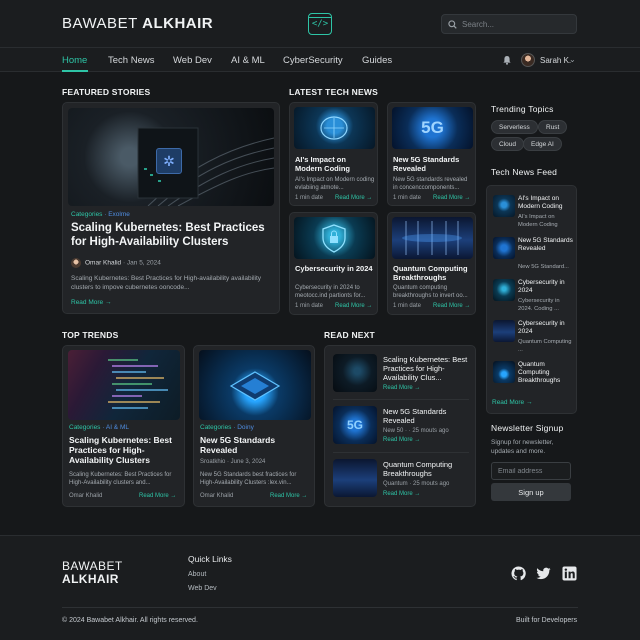 This screenshot has height=640, width=640. Describe the element at coordinates (401, 388) in the screenshot. I see `readnext-more-1: Read More →` at that location.